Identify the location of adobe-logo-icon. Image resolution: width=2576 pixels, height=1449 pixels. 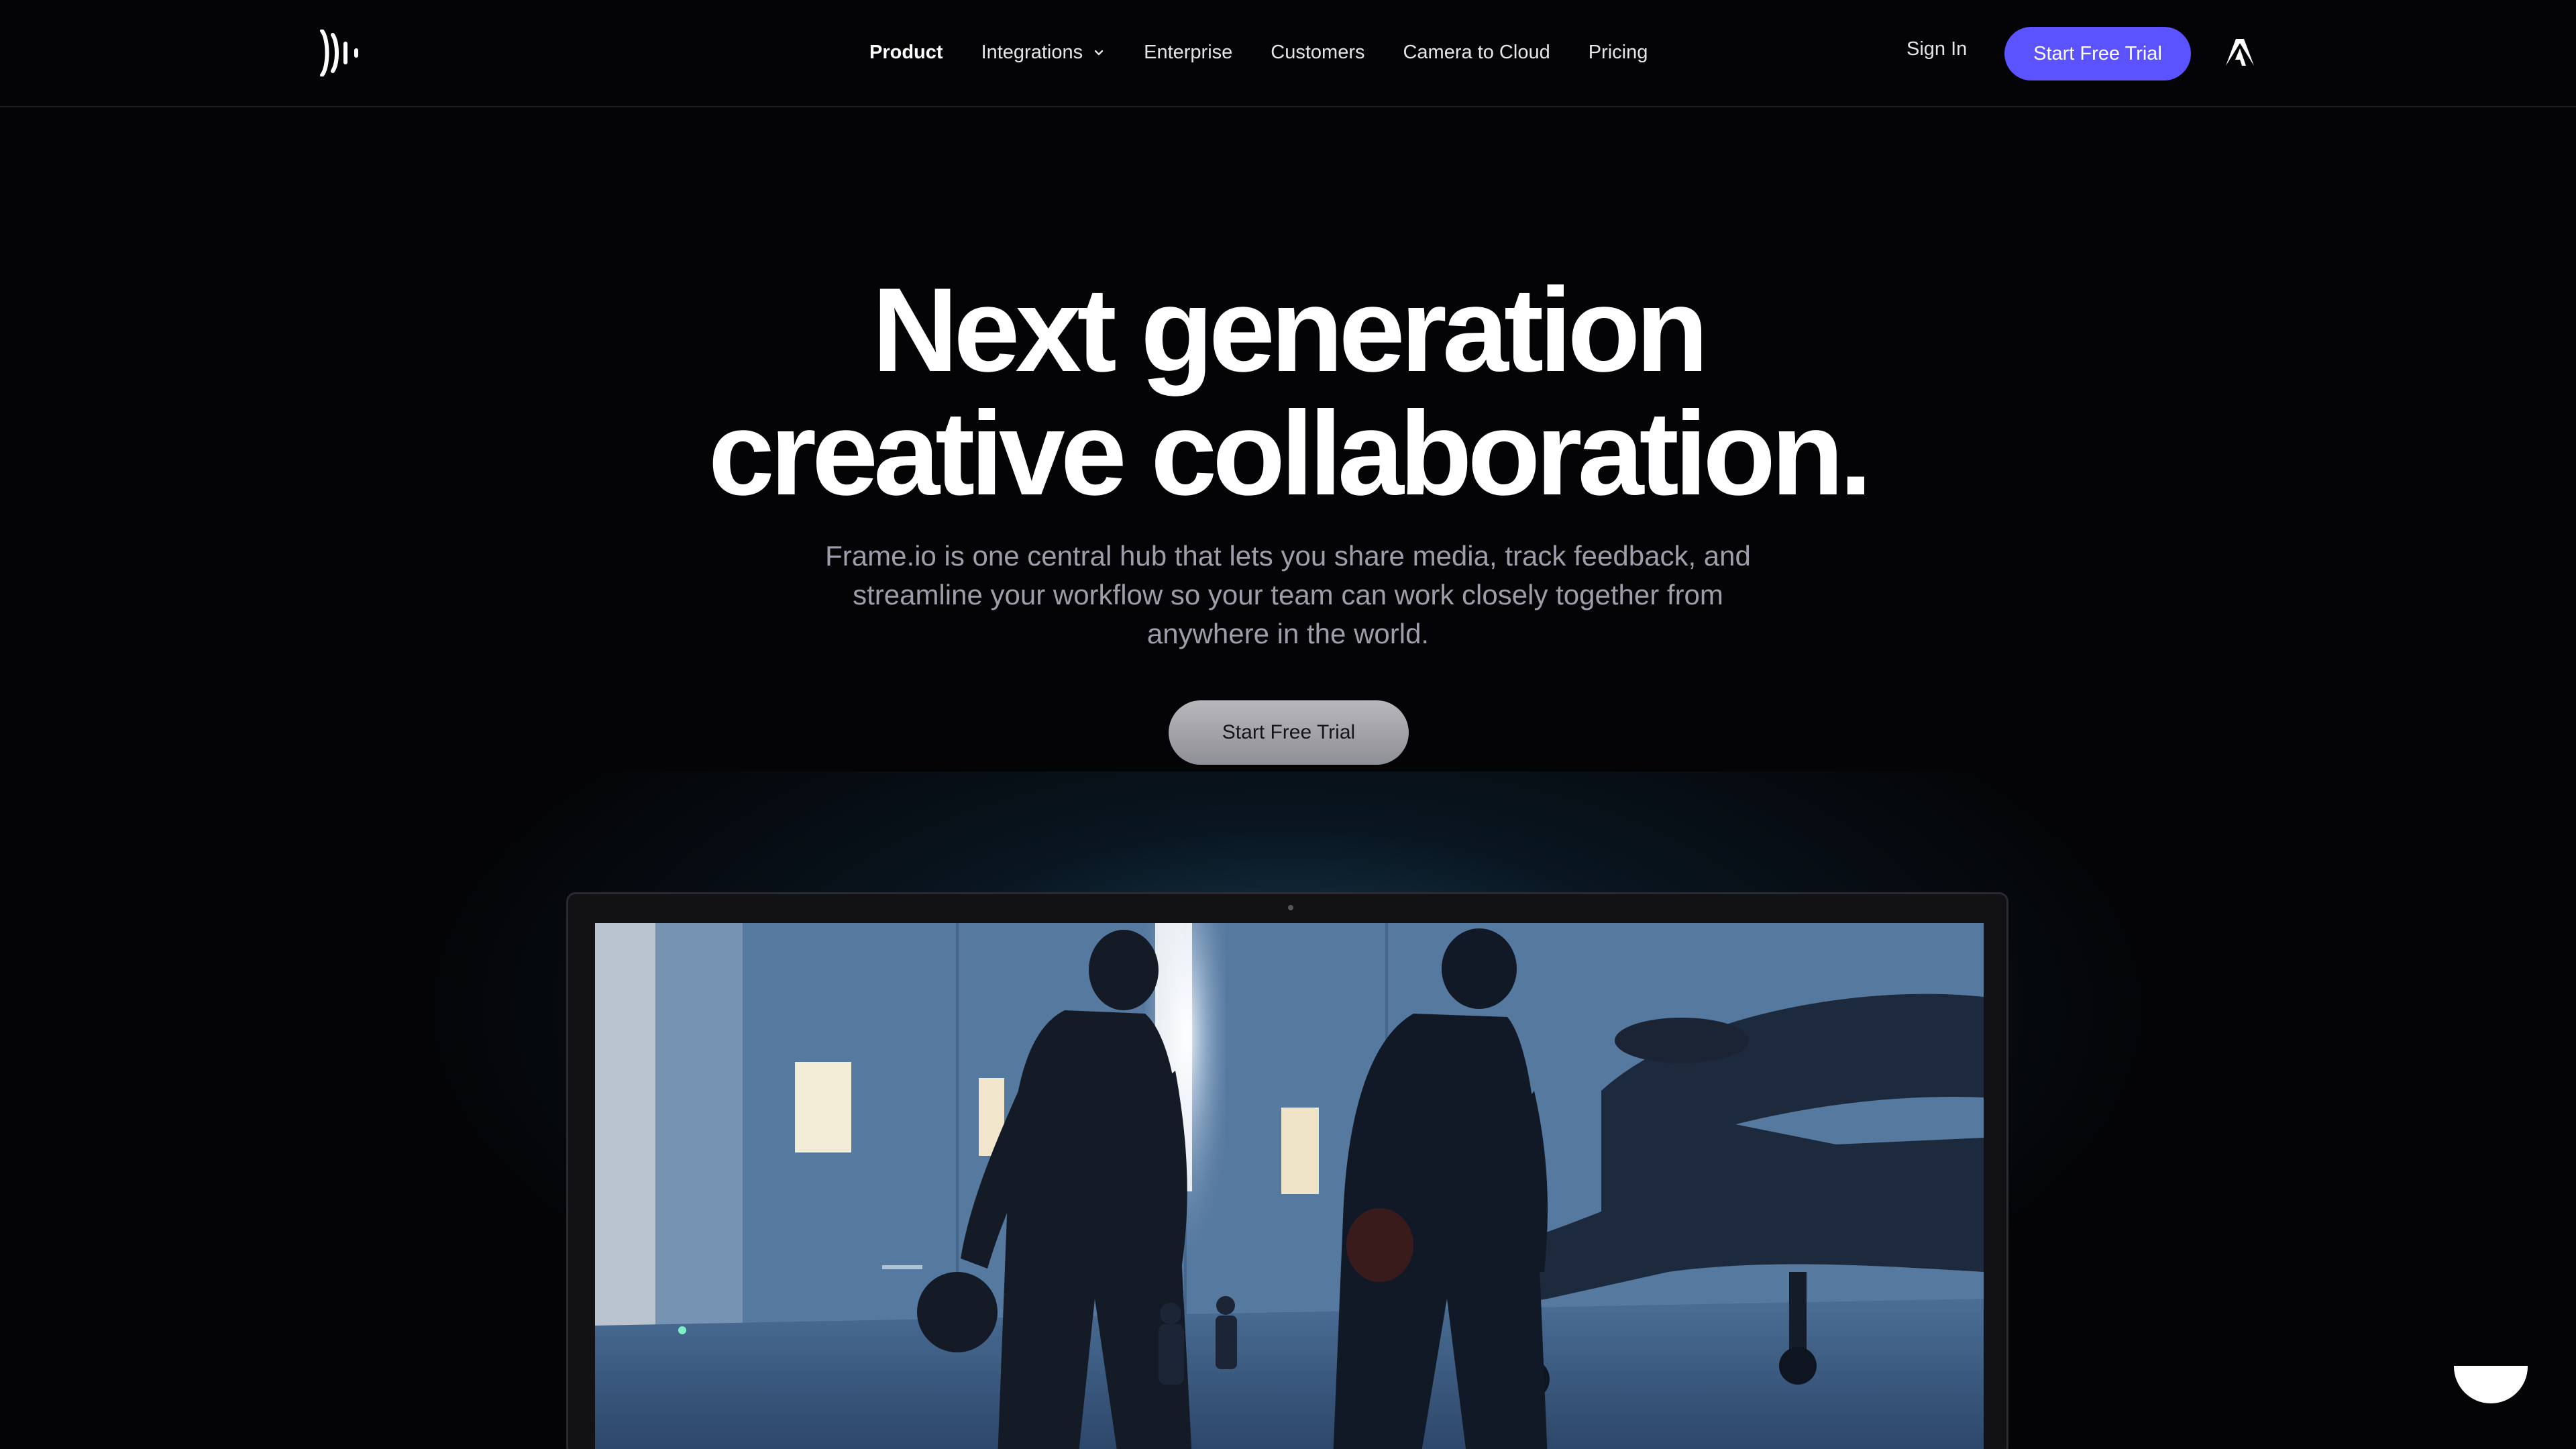
(2240, 52).